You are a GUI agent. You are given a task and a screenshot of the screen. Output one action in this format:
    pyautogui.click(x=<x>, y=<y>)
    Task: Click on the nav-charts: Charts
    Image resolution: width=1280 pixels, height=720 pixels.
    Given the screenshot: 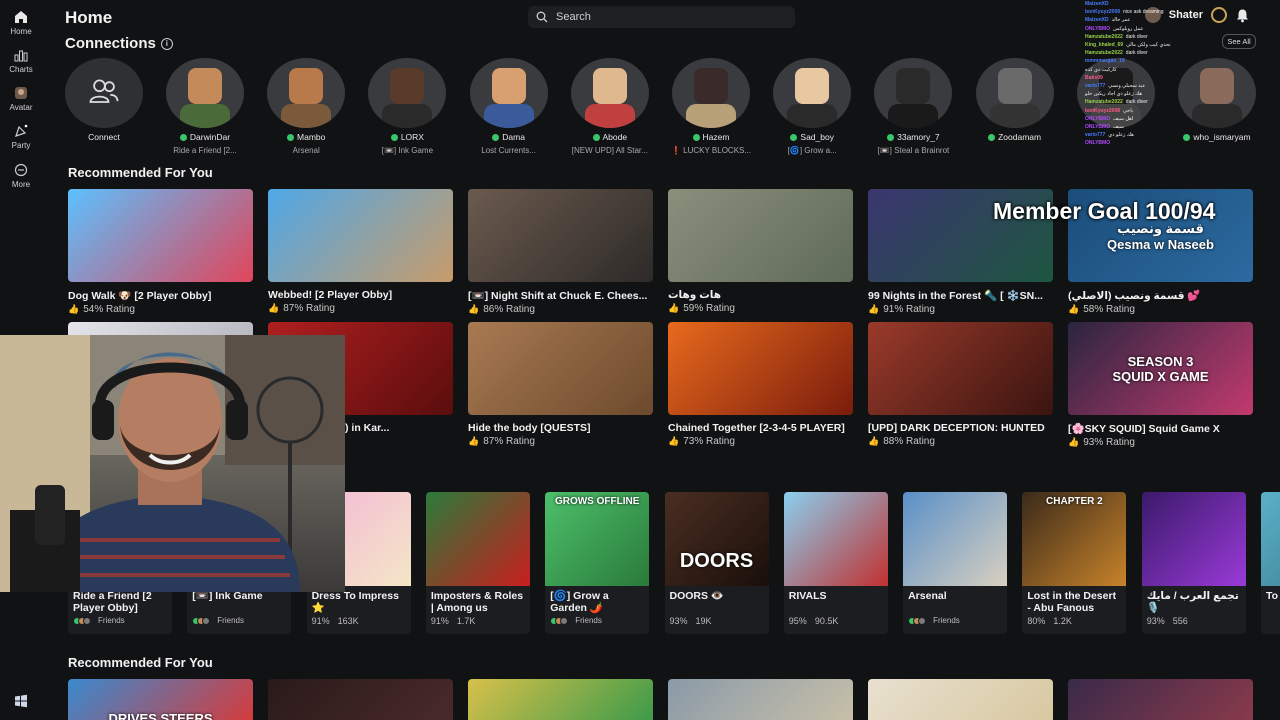 What is the action you would take?
    pyautogui.click(x=21, y=61)
    